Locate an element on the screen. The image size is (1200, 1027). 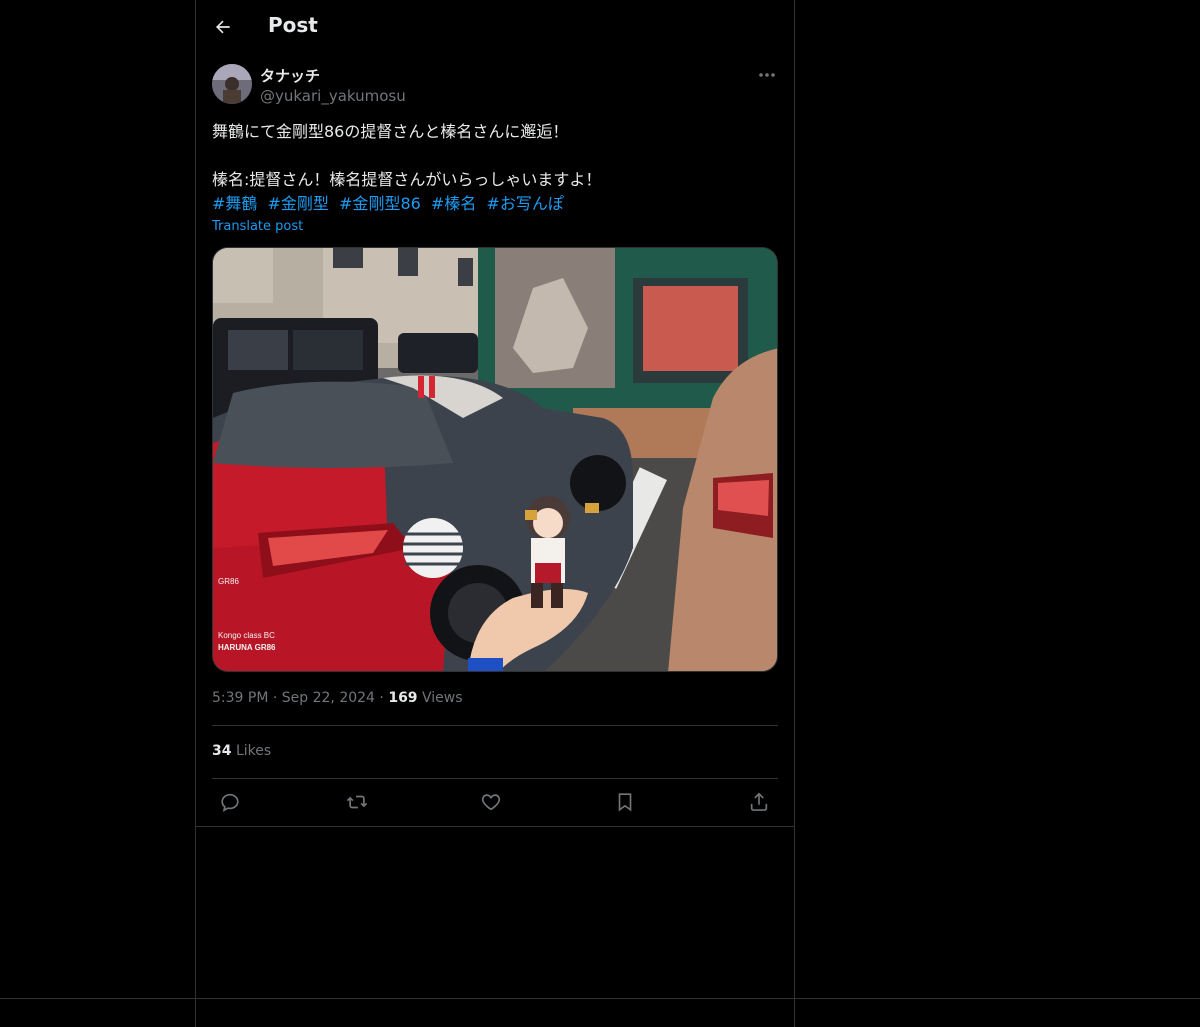
hashtag-link: #お写んぽ is located at coordinates (524, 203).